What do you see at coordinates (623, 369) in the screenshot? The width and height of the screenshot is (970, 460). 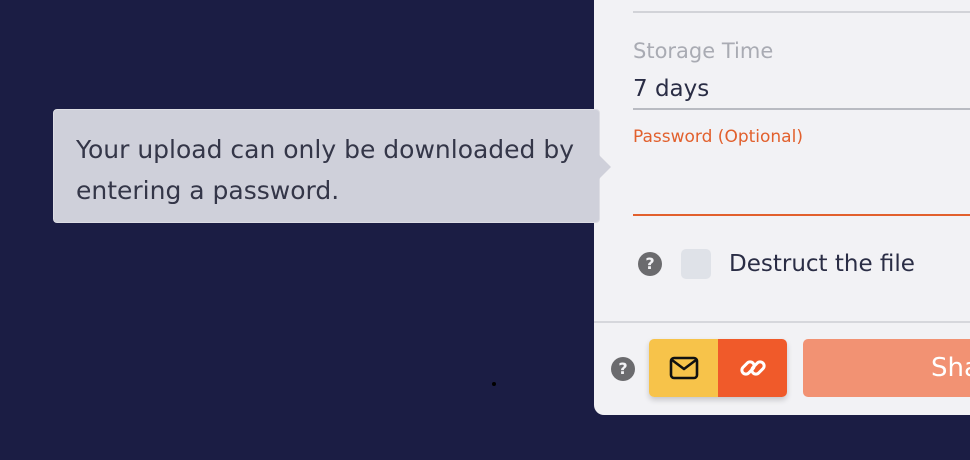 I see `share-help-icon: ?` at bounding box center [623, 369].